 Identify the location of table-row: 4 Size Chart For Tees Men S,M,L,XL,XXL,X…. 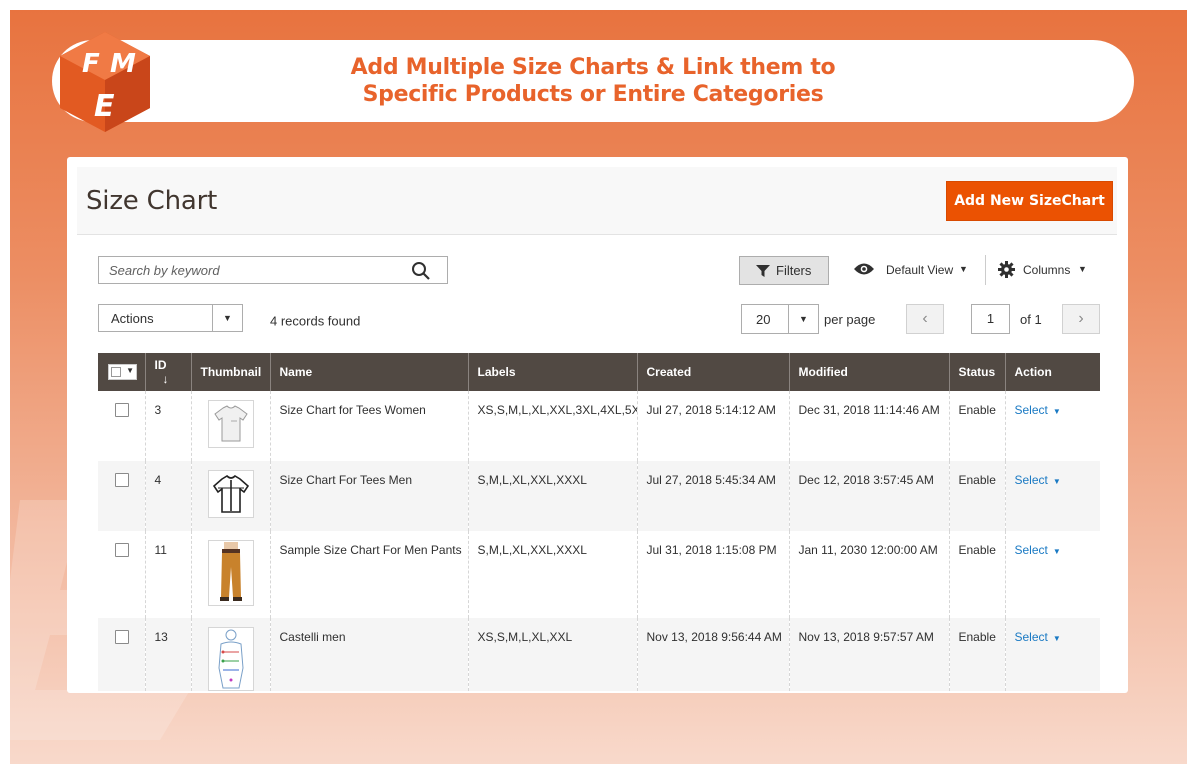
(599, 496).